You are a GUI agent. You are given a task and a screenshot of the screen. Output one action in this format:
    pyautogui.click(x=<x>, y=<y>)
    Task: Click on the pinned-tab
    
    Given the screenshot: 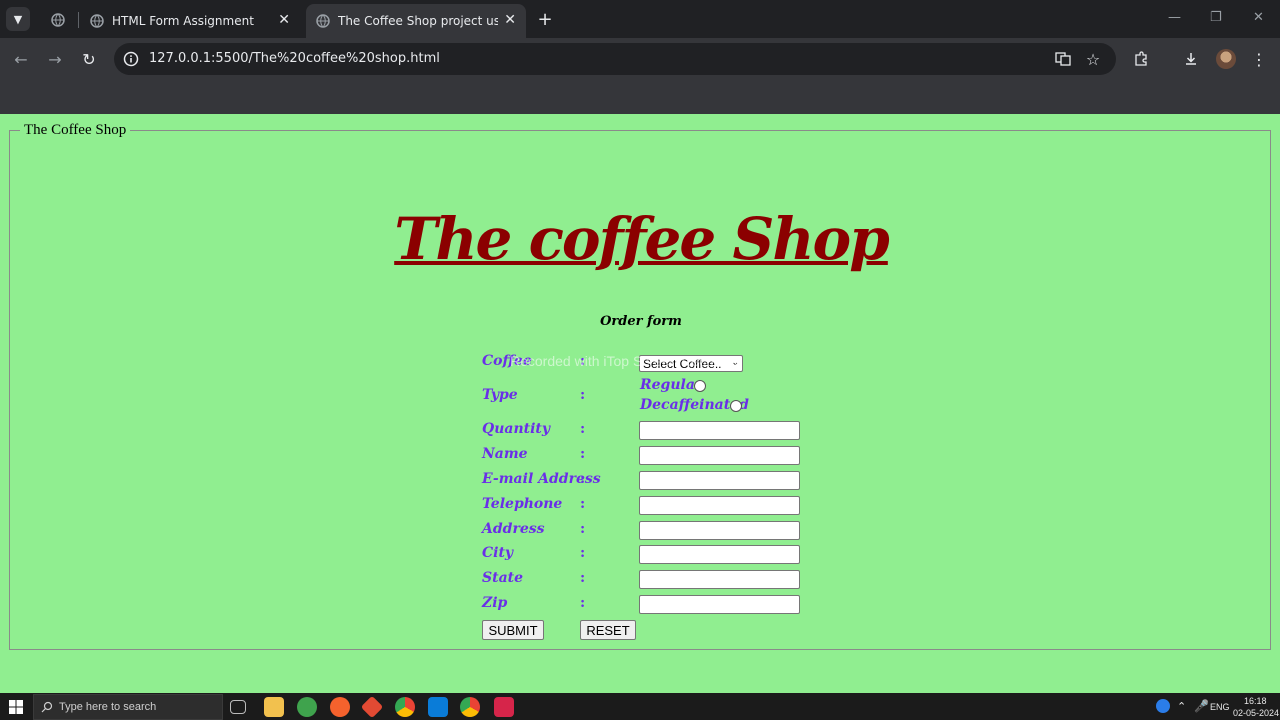 What is the action you would take?
    pyautogui.click(x=58, y=20)
    